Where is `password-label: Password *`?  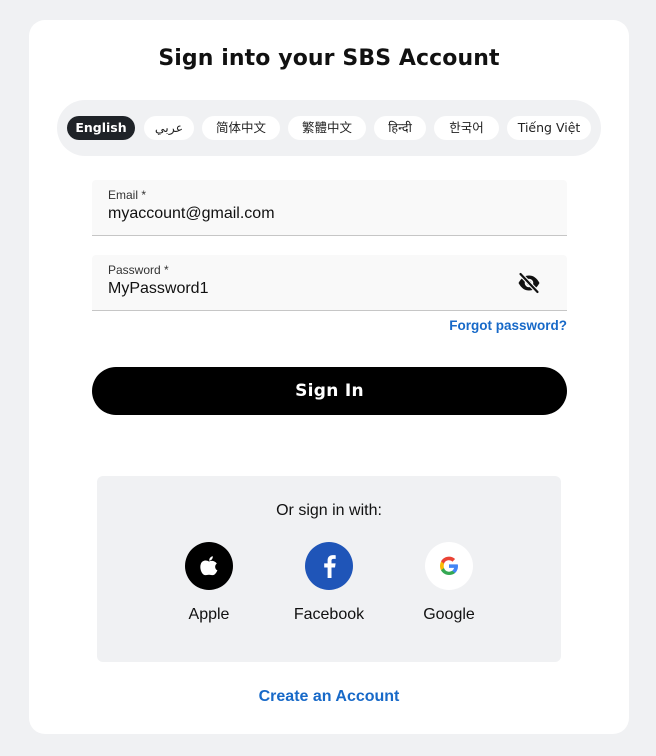
password-label: Password * is located at coordinates (138, 270).